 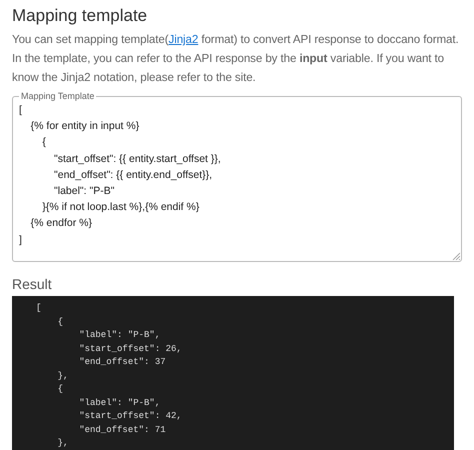 I want to click on template-text: [ {% for entity in input %} { "start_offset": {{ entity.start_offset }}, "end_offset": {{ entity.end_offset}}, "label": "P-B" }{% if not loop.last %},{% endif %} {% endfor %} ], so click(x=120, y=175).